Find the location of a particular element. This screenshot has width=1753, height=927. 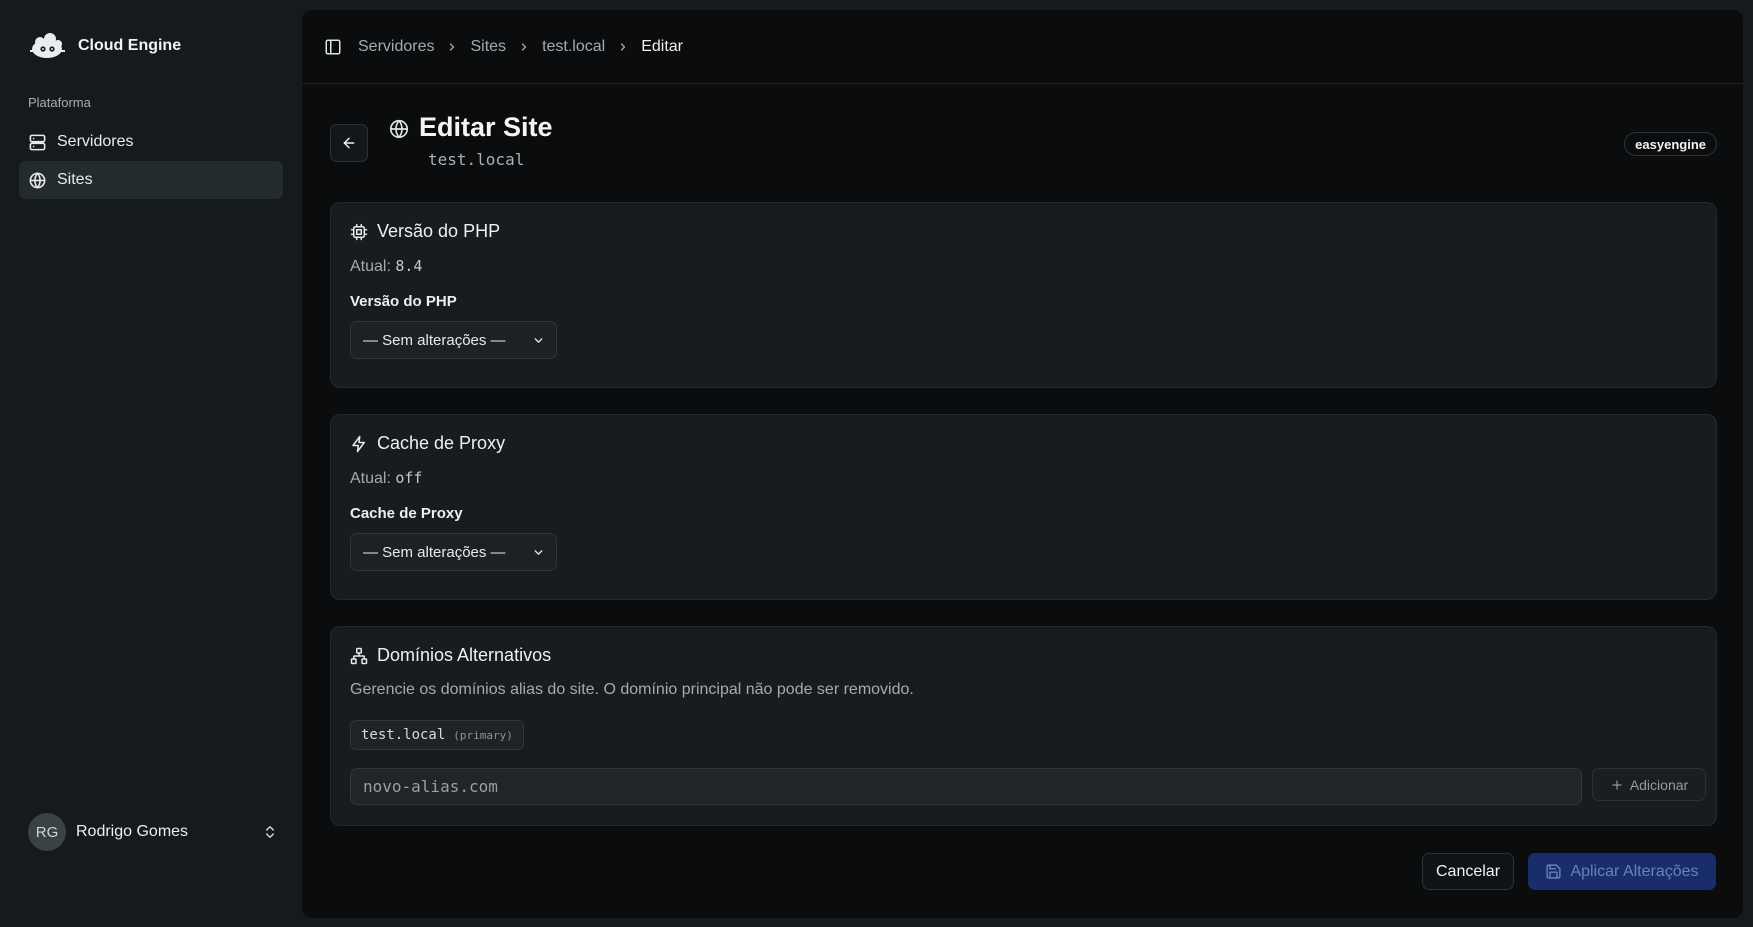

apply-button-label: Aplicar Alterações is located at coordinates (1634, 871).